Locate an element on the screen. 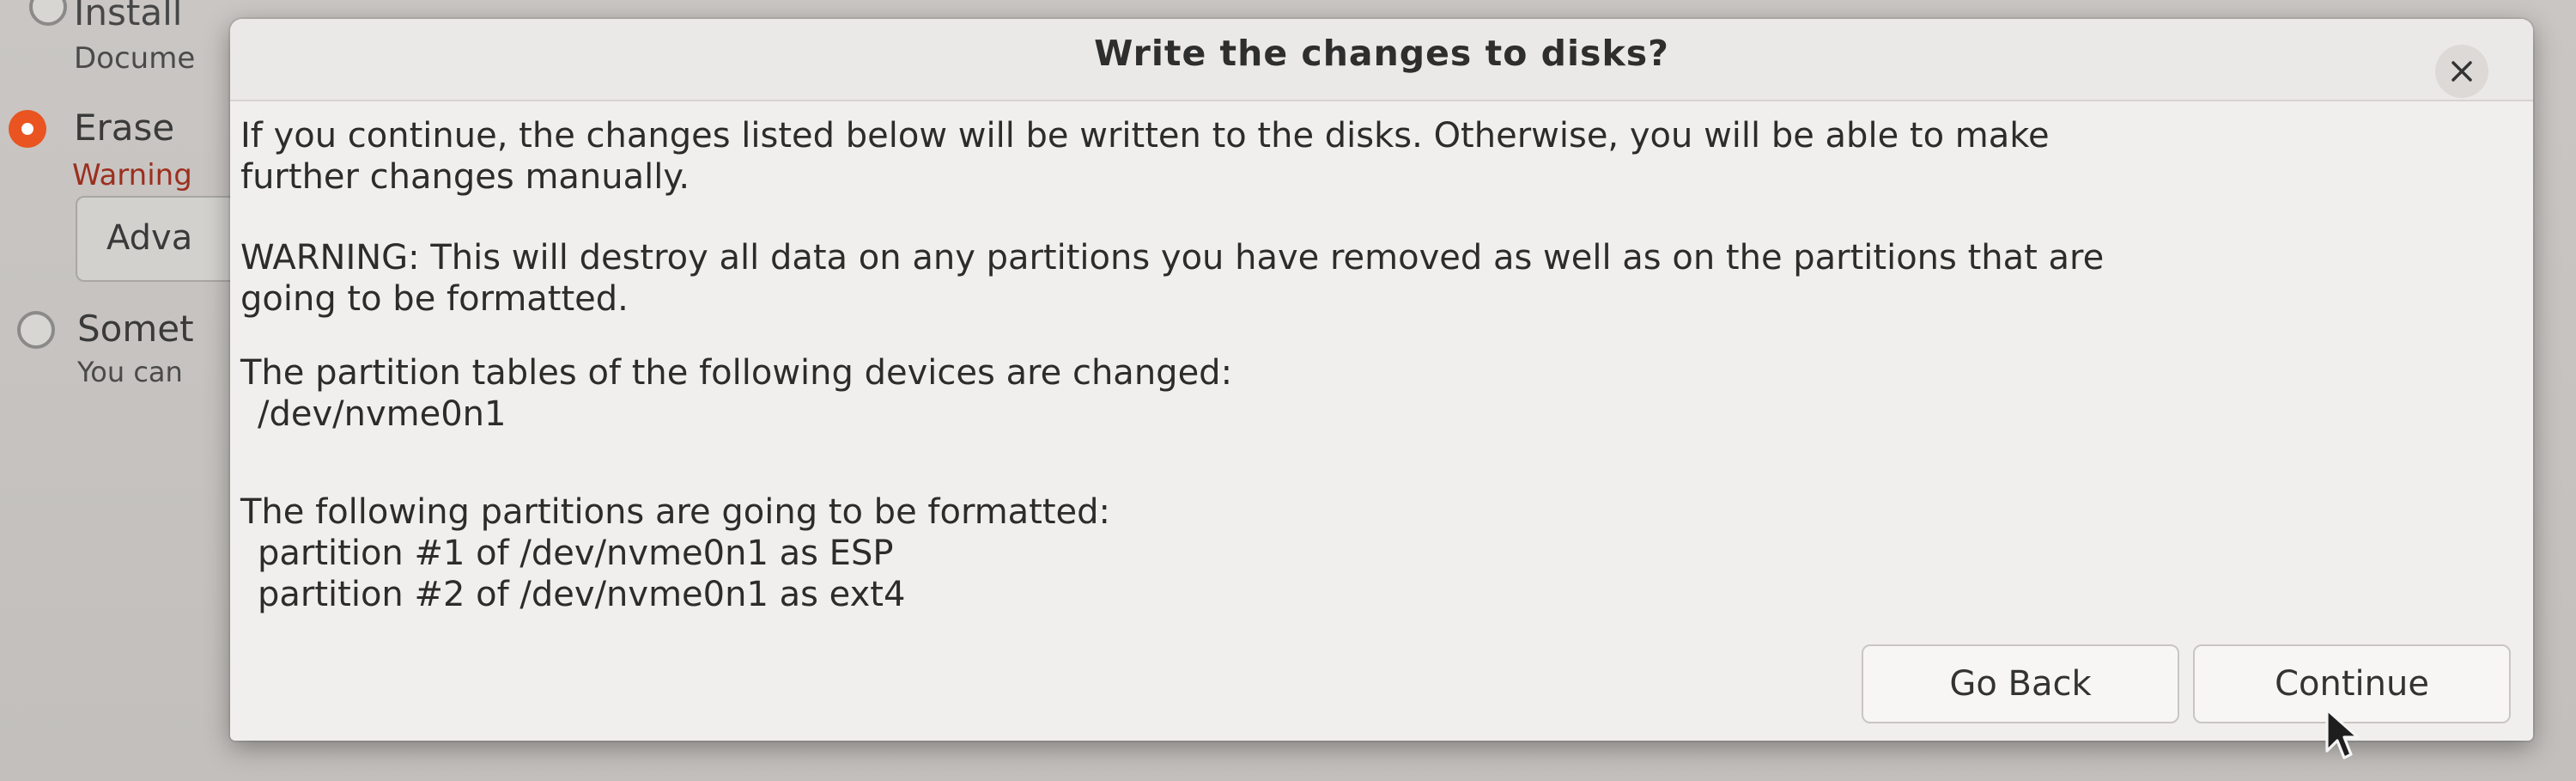 This screenshot has width=2576, height=781. close-icon is located at coordinates (2462, 72).